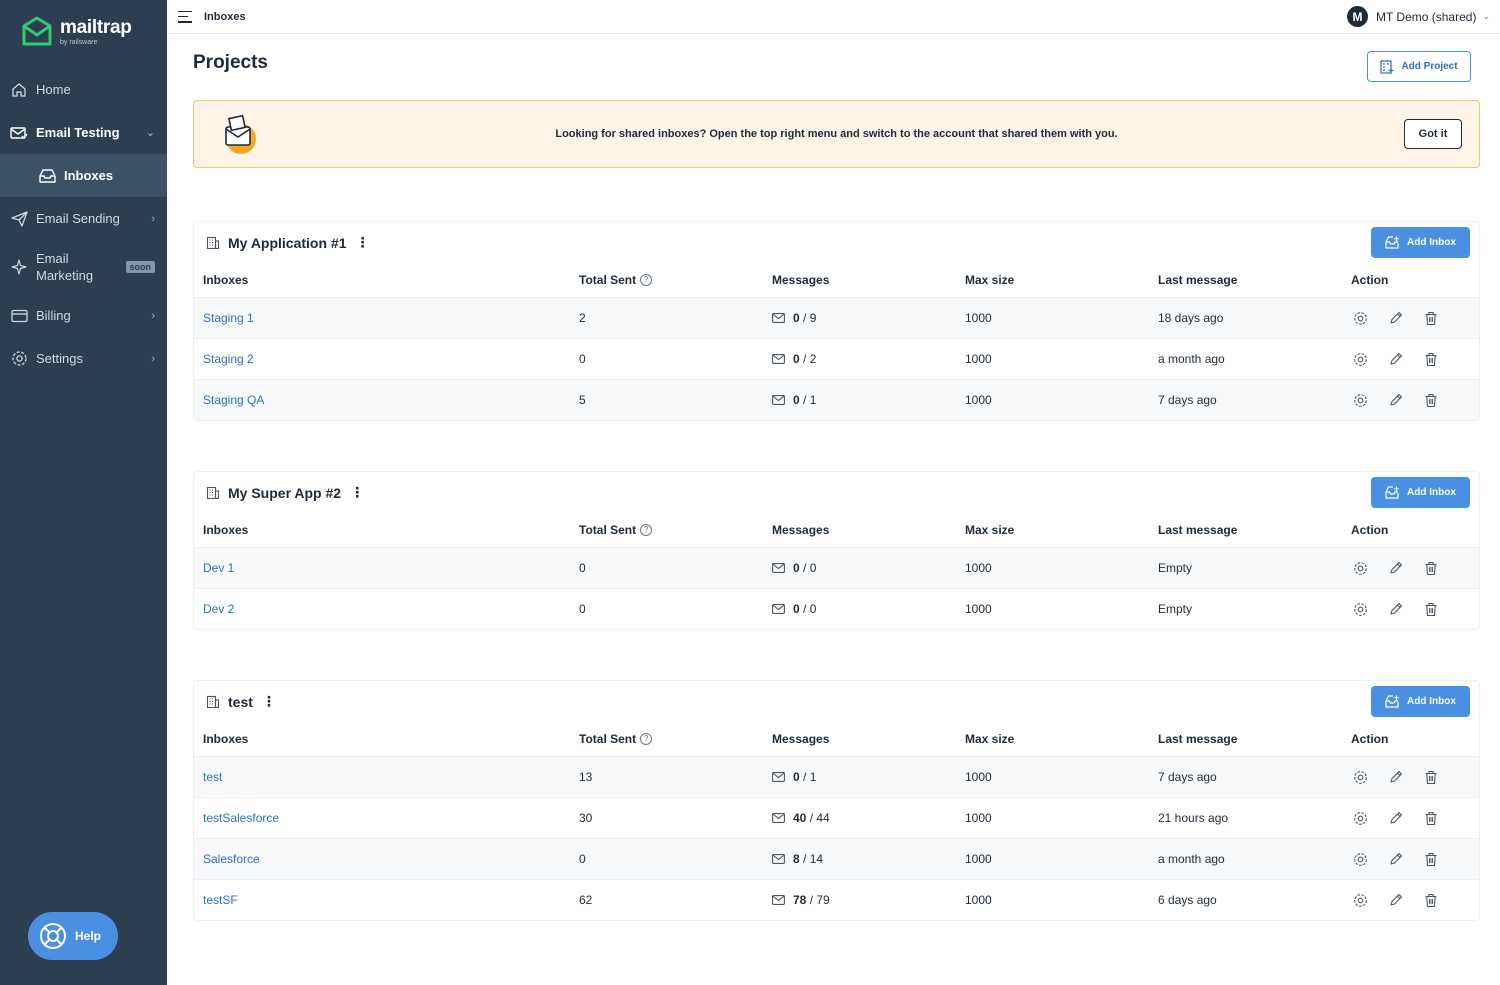 The height and width of the screenshot is (985, 1500). Describe the element at coordinates (83, 218) in the screenshot. I see `sidebar-item-email-sending: Email Sending ›` at that location.